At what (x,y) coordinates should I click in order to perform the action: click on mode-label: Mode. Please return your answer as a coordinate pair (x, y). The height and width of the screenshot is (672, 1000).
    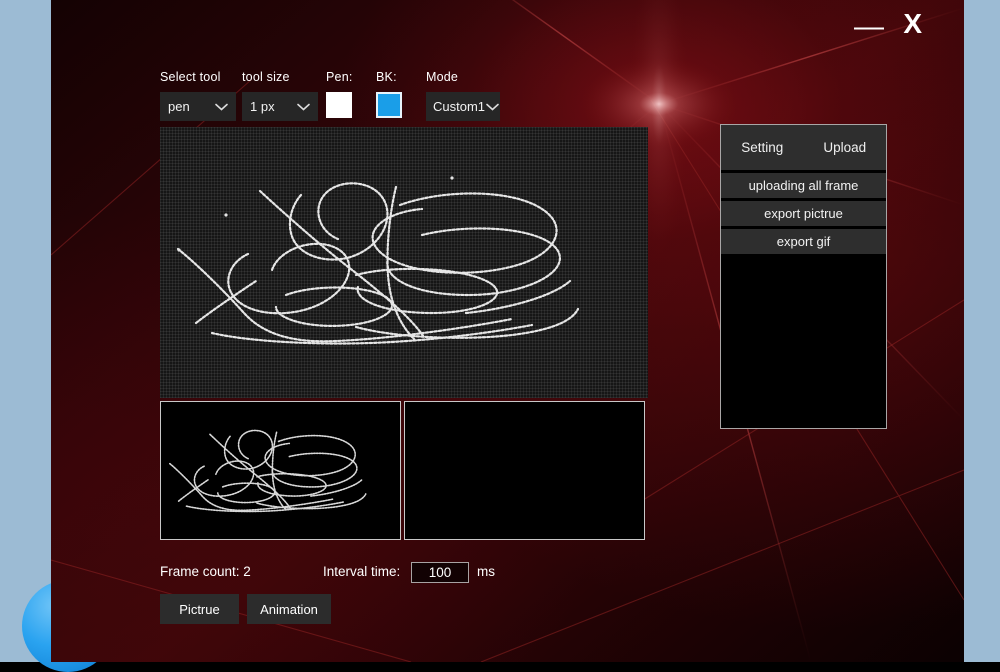
    Looking at the image, I should click on (442, 77).